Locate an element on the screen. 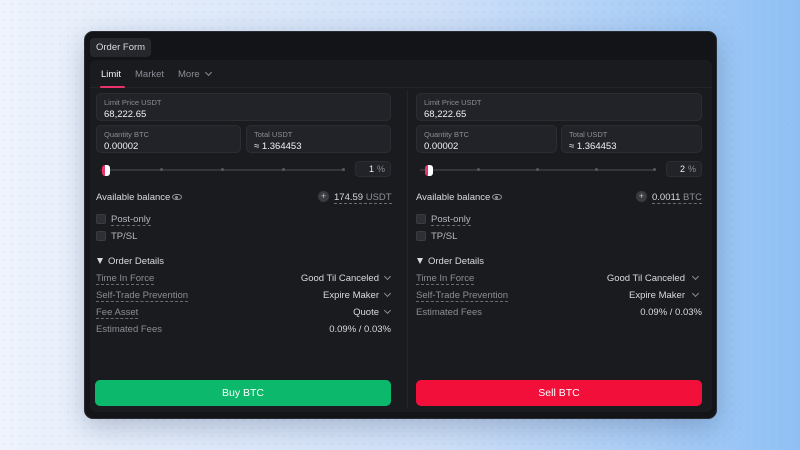 Image resolution: width=800 pixels, height=450 pixels. sell-stp-select: Expire Maker is located at coordinates (657, 295).